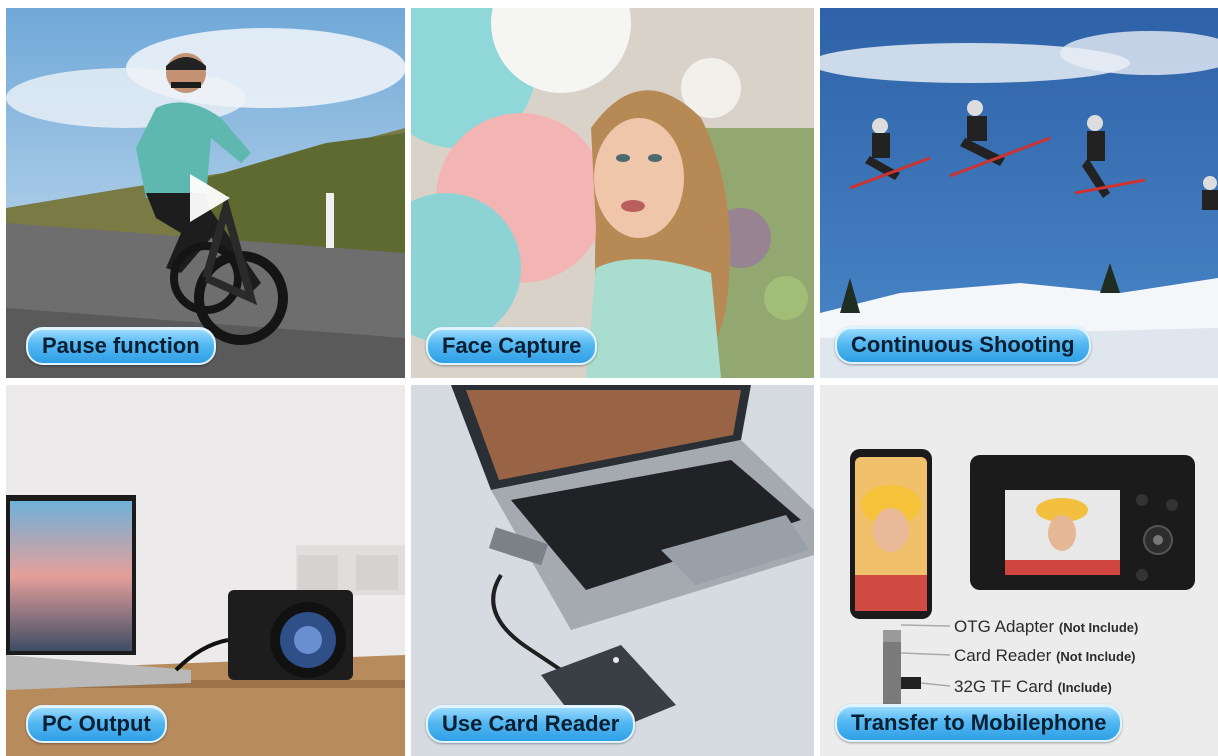 The height and width of the screenshot is (756, 1218). What do you see at coordinates (1098, 627) in the screenshot?
I see `otg-adapter-note: (Not Include)` at bounding box center [1098, 627].